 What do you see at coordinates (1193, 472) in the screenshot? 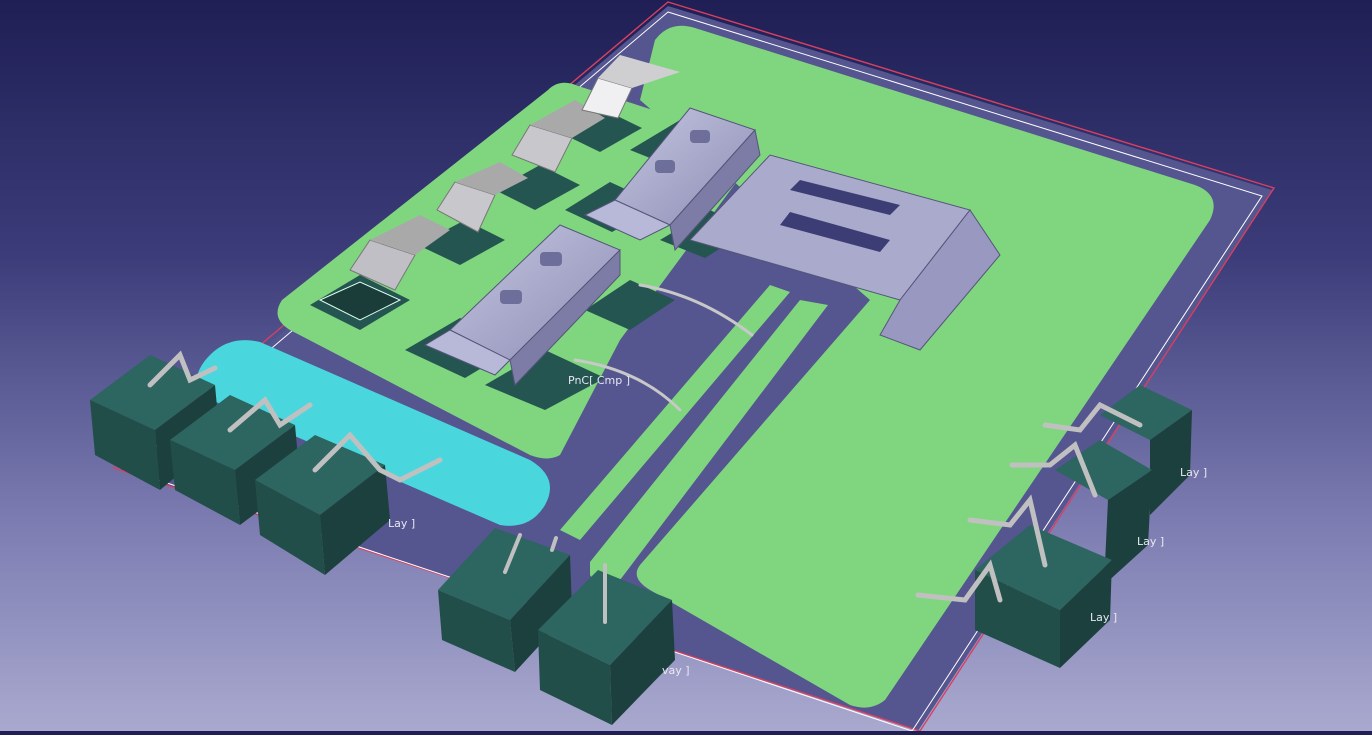
I see `right-terminal-tag-1: Lay ]` at bounding box center [1193, 472].